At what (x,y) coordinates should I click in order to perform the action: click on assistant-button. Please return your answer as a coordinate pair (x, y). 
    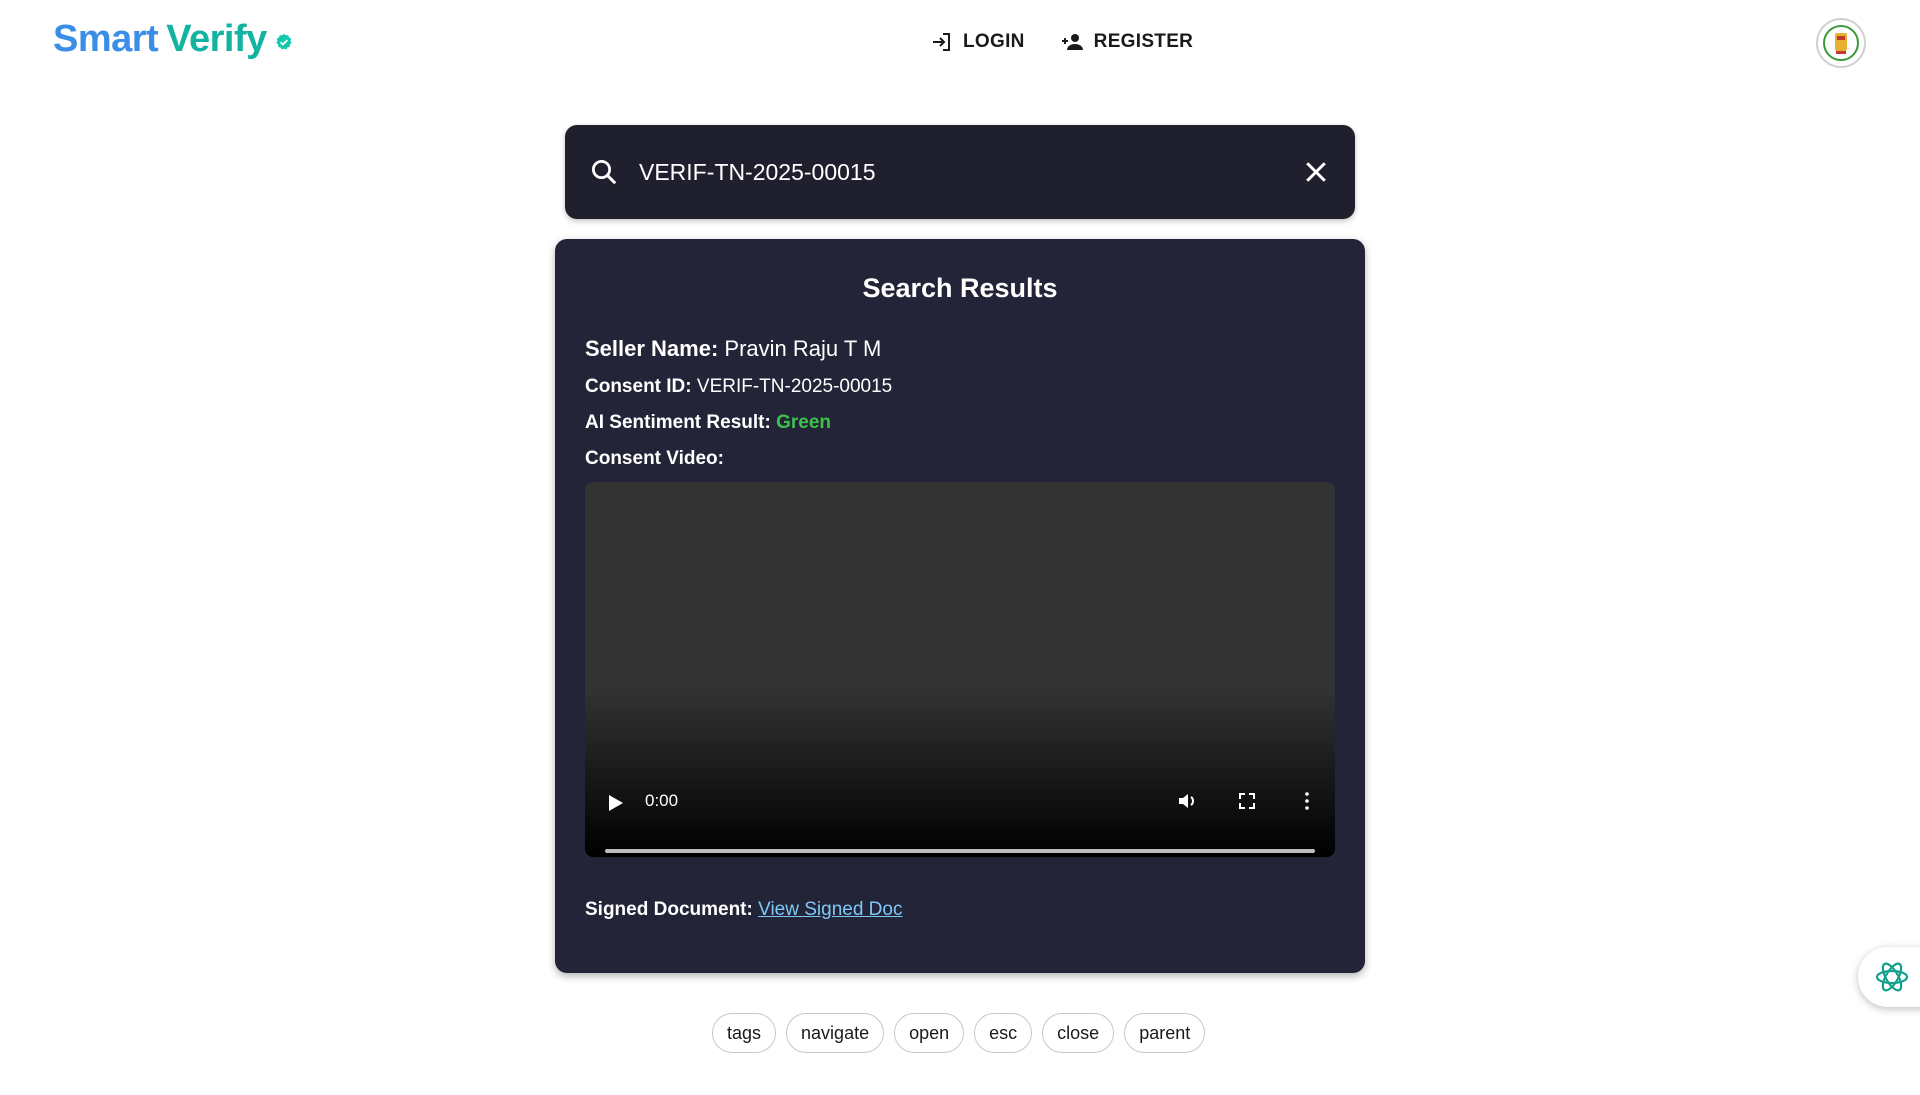
    Looking at the image, I should click on (1889, 977).